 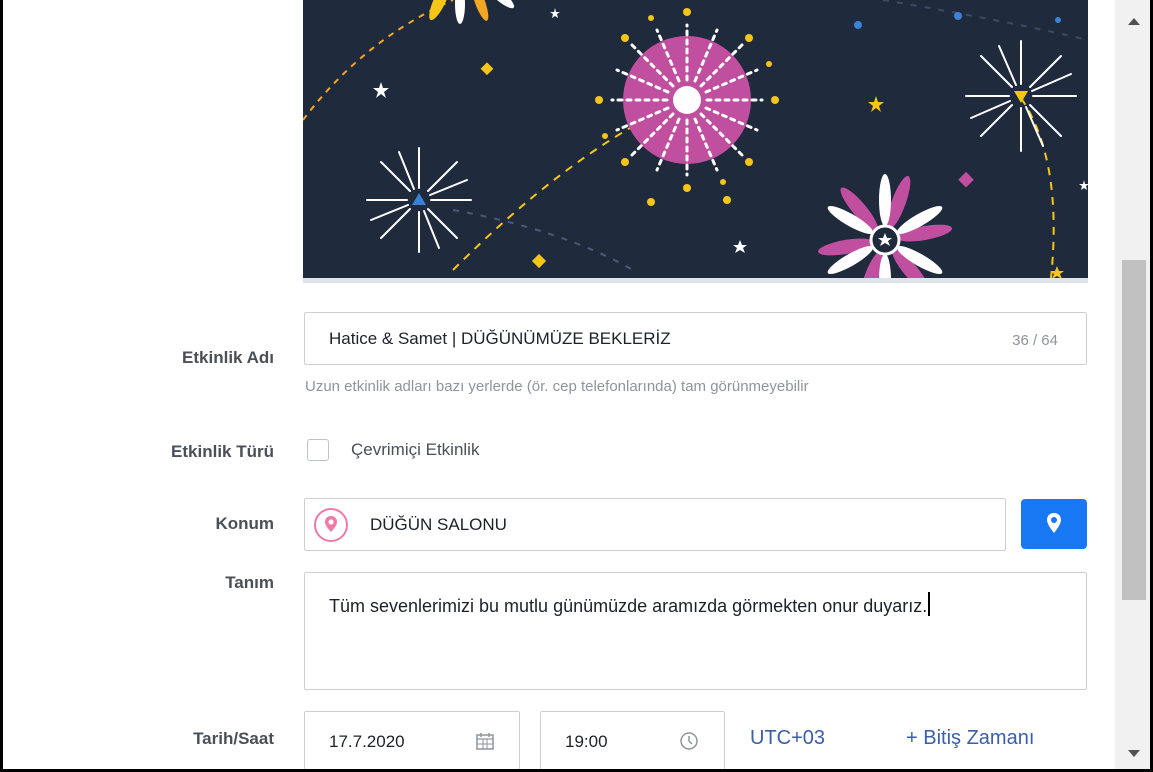 What do you see at coordinates (787, 738) in the screenshot?
I see `timezone-link: UTC+03` at bounding box center [787, 738].